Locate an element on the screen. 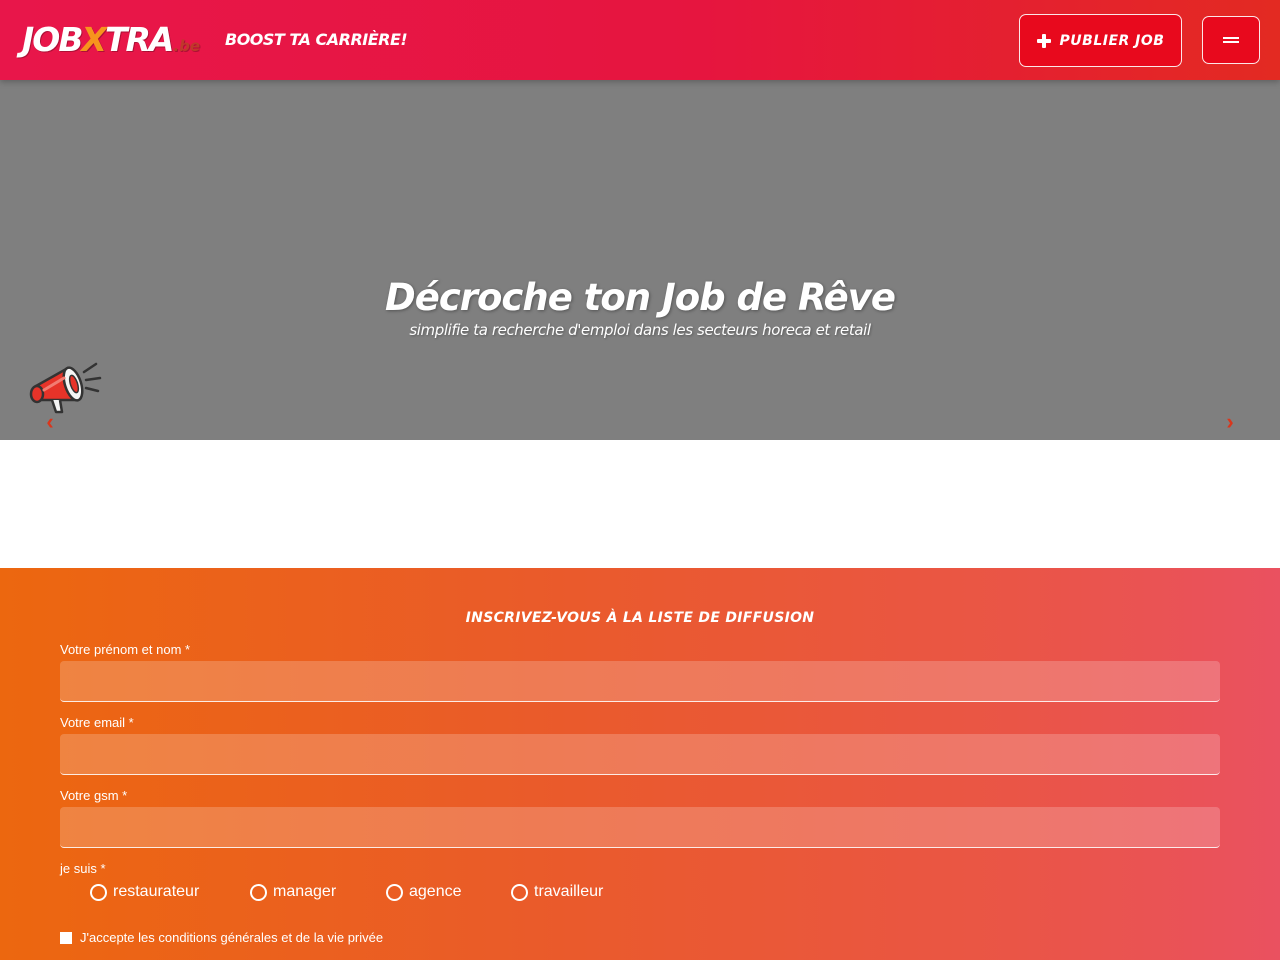  publish-job-button: PUBLIER JOB is located at coordinates (1100, 40).